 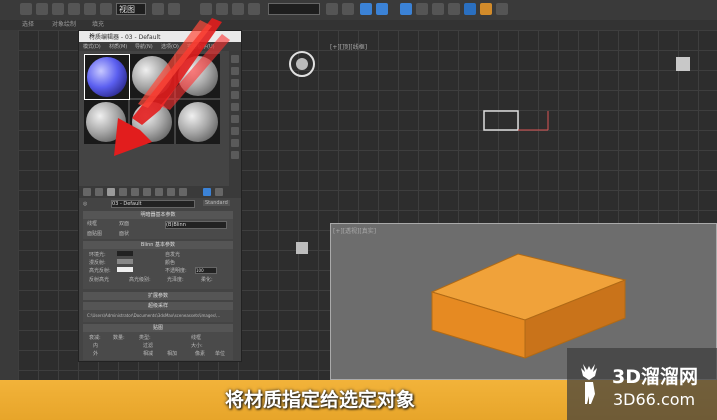 I want to click on watermark-main: 3D溜溜网, so click(x=655, y=377).